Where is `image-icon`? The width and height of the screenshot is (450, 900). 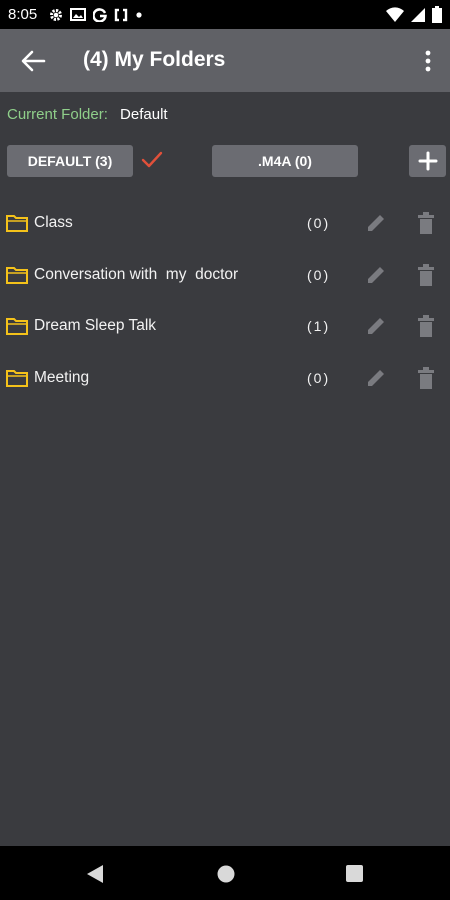 image-icon is located at coordinates (78, 14).